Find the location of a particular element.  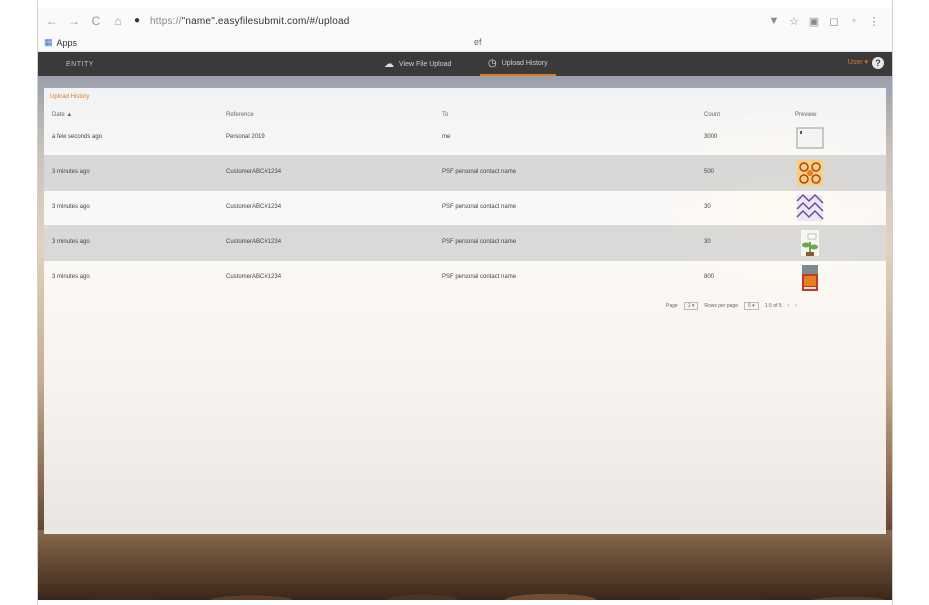

cell-date: a few seconds ago is located at coordinates (77, 137).